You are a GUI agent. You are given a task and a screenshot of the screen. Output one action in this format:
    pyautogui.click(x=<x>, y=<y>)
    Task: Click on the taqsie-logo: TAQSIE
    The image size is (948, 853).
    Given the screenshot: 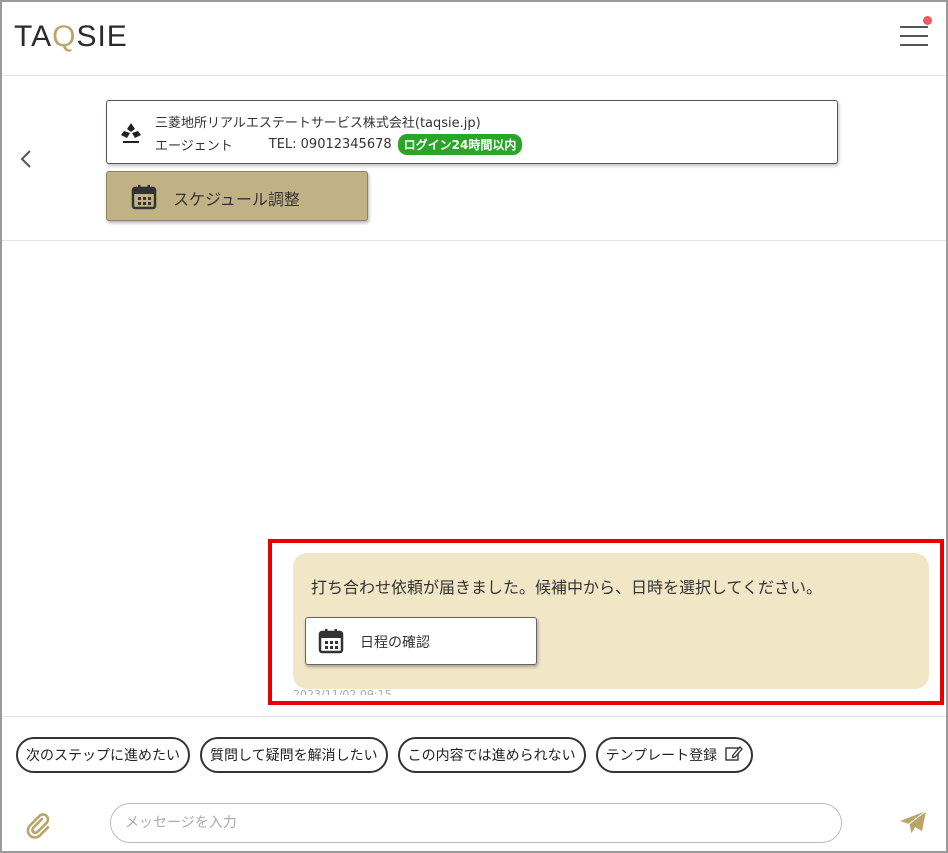 What is the action you would take?
    pyautogui.click(x=71, y=37)
    